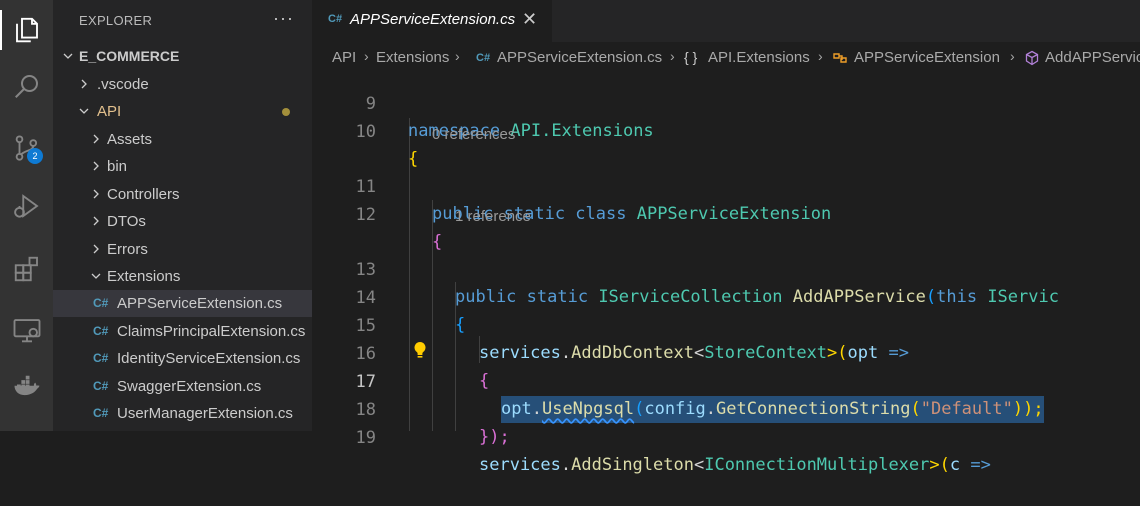 The width and height of the screenshot is (1140, 506). What do you see at coordinates (182, 276) in the screenshot?
I see `tree-item-extensions: Extensions` at bounding box center [182, 276].